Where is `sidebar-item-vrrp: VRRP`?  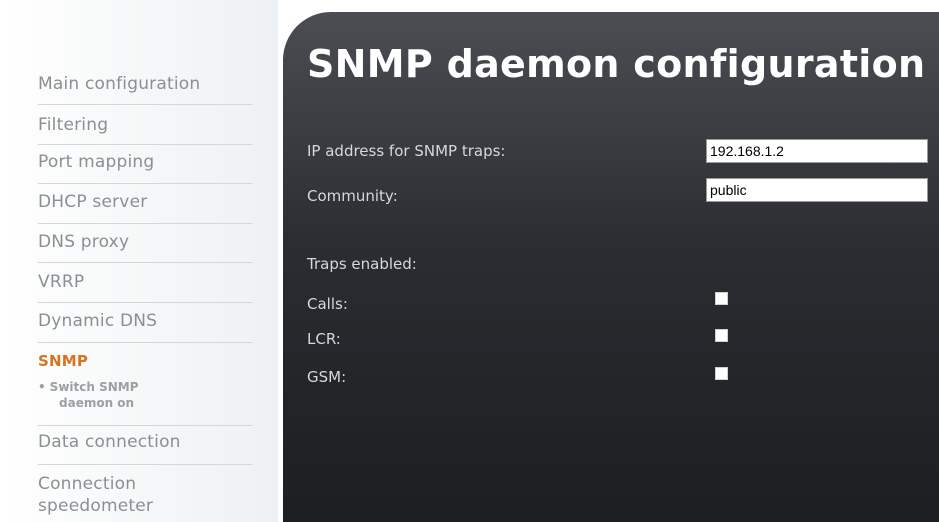 sidebar-item-vrrp: VRRP is located at coordinates (145, 282).